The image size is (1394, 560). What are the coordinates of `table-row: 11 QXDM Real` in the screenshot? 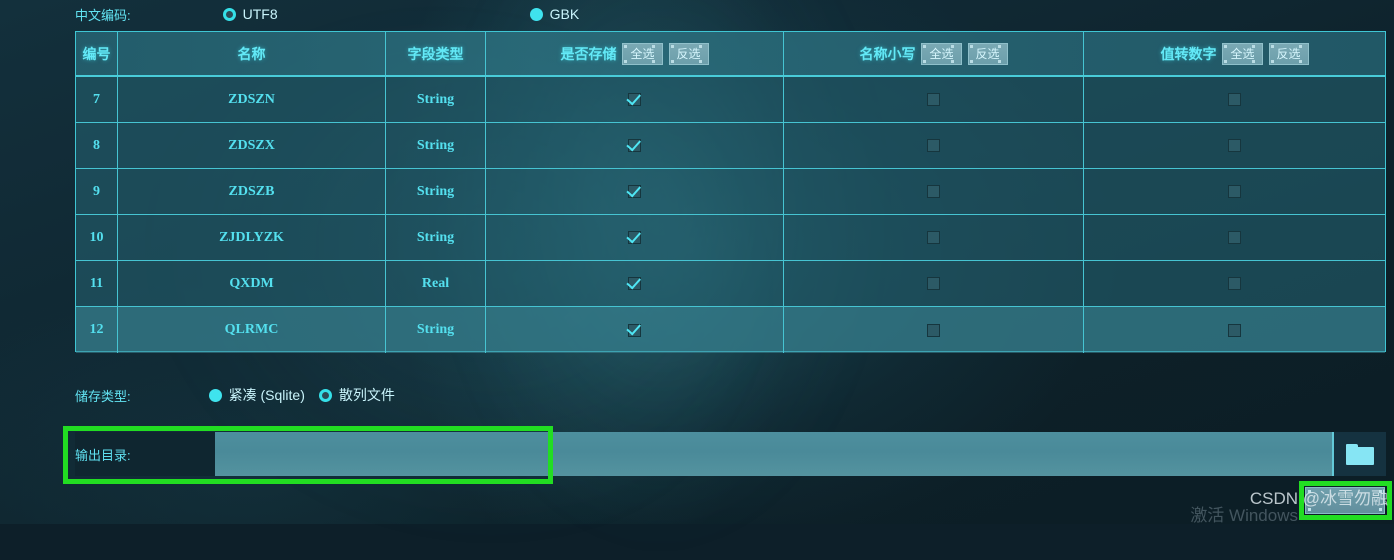 It's located at (730, 284).